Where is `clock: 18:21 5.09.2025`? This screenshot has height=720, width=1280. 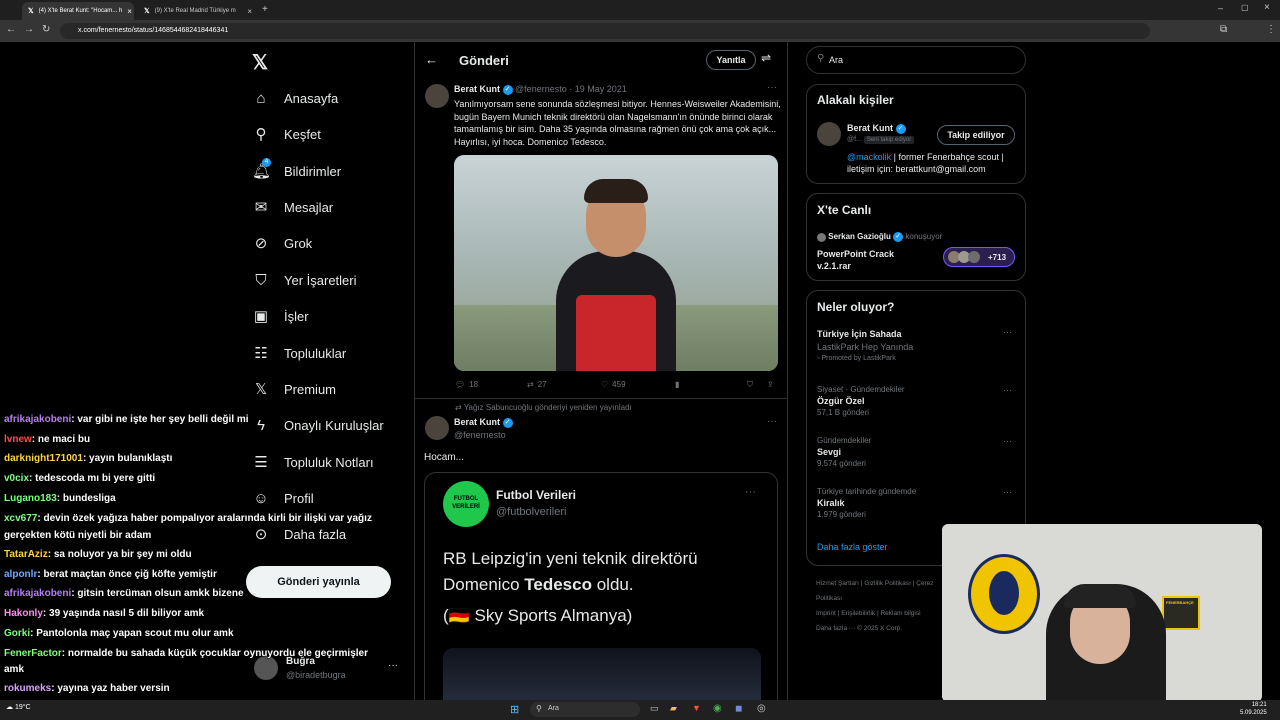
clock: 18:21 5.09.2025 is located at coordinates (1253, 709).